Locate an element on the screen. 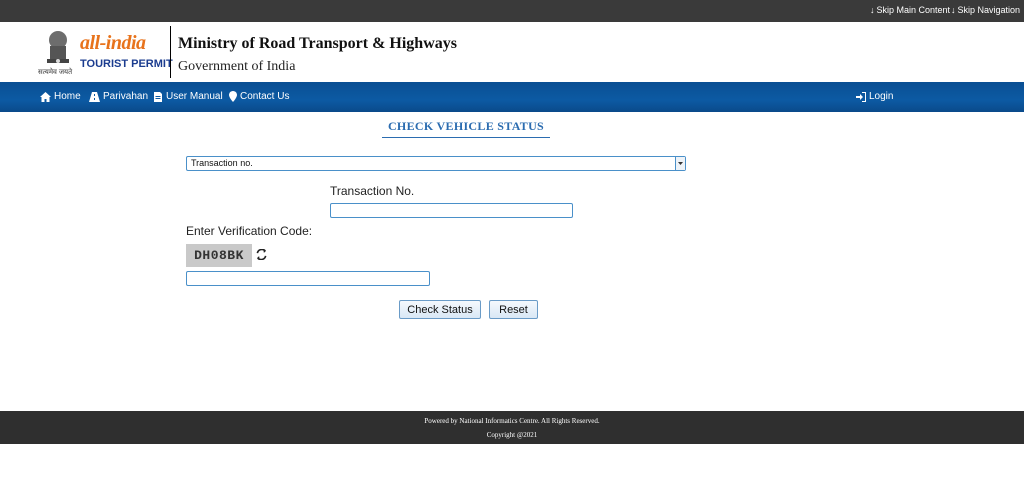  document-icon is located at coordinates (158, 96).